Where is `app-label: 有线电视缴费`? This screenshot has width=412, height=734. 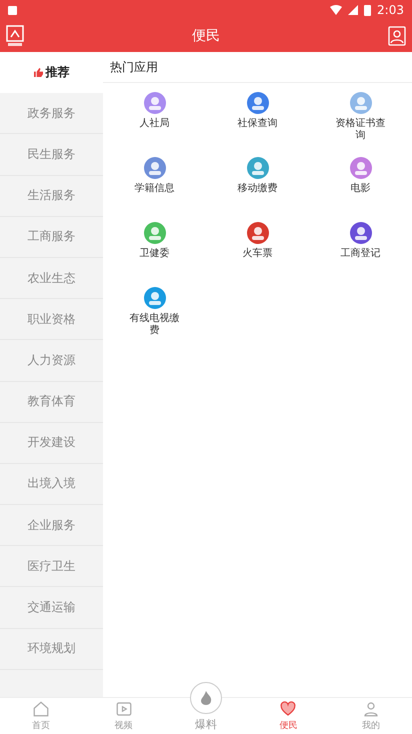
app-label: 有线电视缴费 is located at coordinates (155, 324).